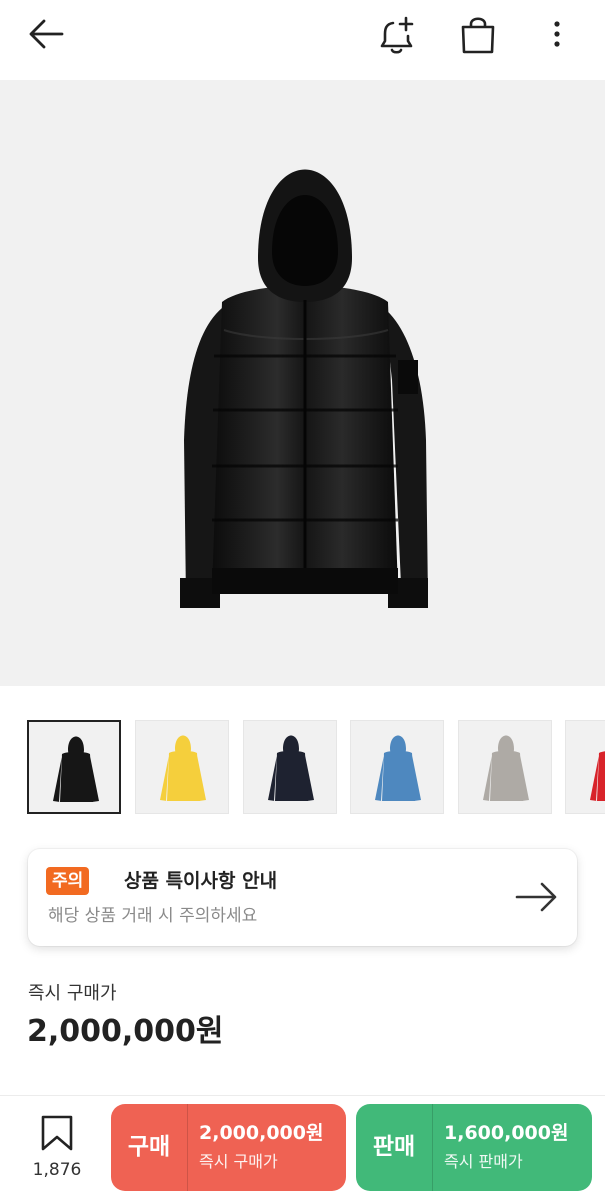 The height and width of the screenshot is (1200, 605). Describe the element at coordinates (238, 1161) in the screenshot. I see `buy-caption: 즉시 구매가` at that location.